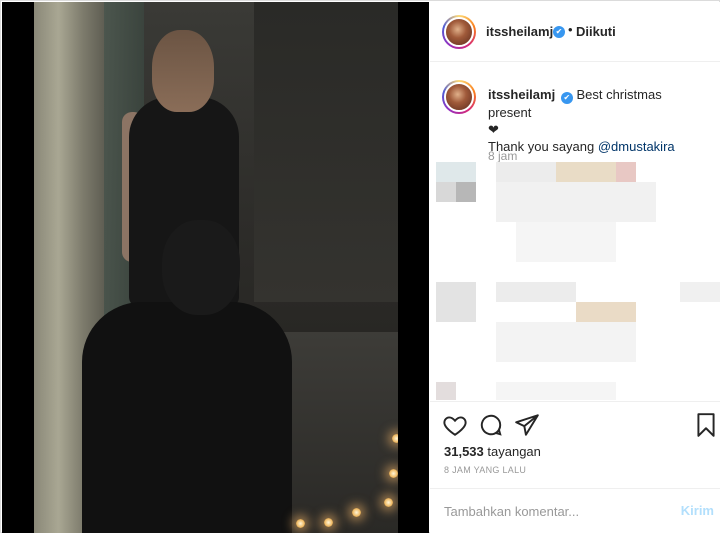 The height and width of the screenshot is (533, 720). I want to click on avatar, so click(459, 32).